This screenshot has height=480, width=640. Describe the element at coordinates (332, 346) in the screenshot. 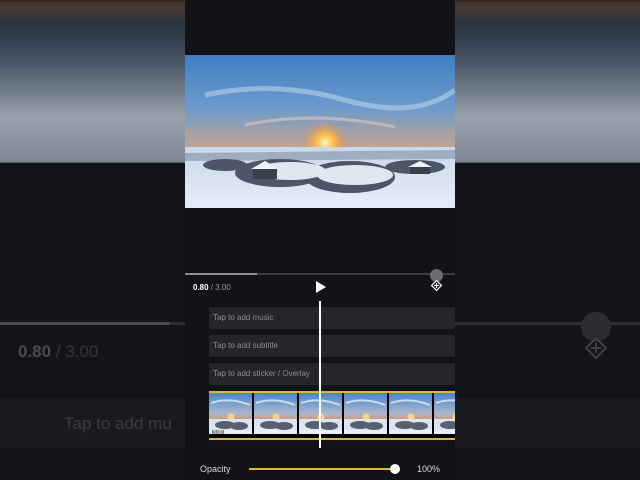

I see `subtitle-track: Tap to add subtitle` at that location.